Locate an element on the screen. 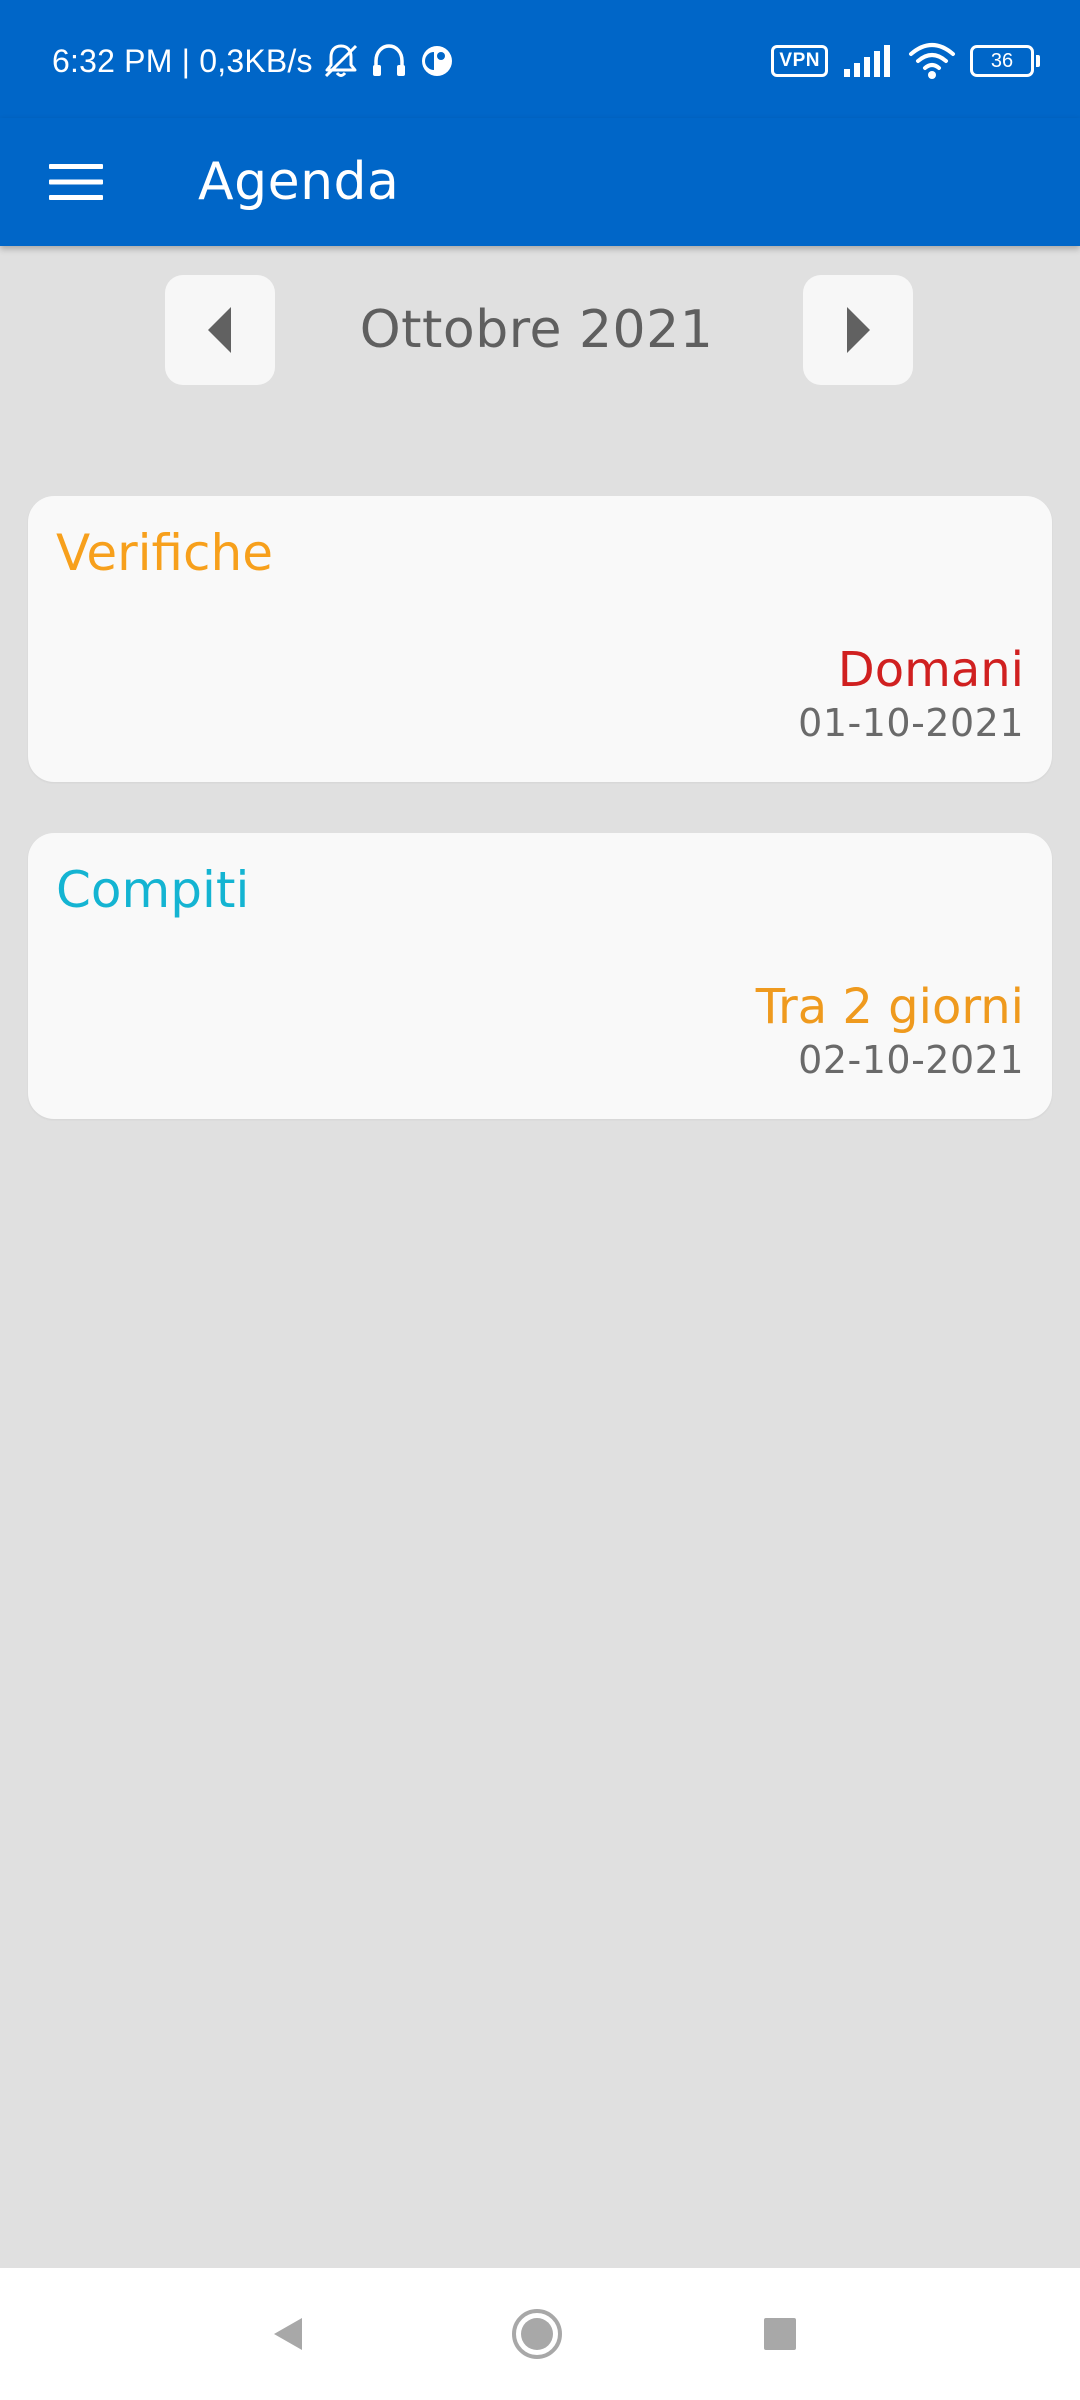 The width and height of the screenshot is (1080, 2400). card-date: 02-10-2021 is located at coordinates (911, 1060).